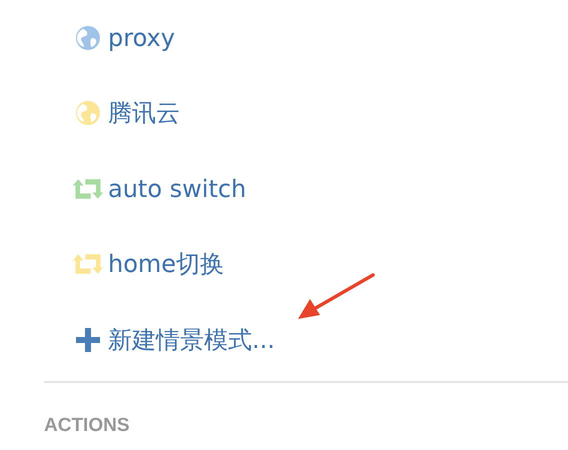 The width and height of the screenshot is (568, 450). I want to click on profile-label: home切换, so click(166, 264).